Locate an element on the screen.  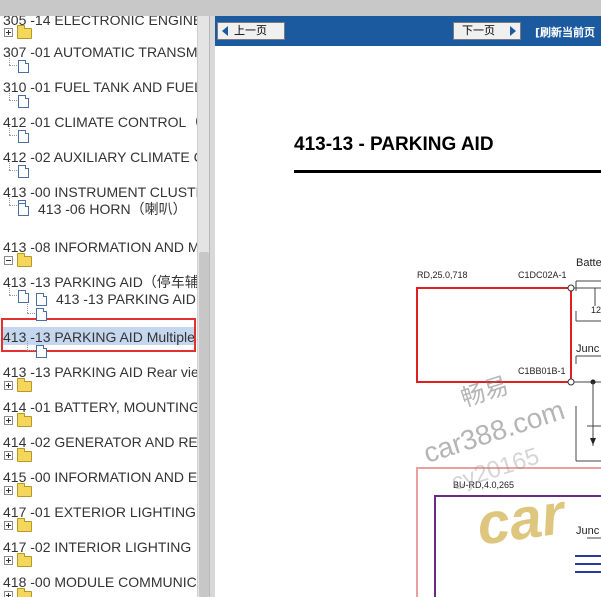
tree-item: 418 -00 MODULE COMMUNICA is located at coordinates (98, 582).